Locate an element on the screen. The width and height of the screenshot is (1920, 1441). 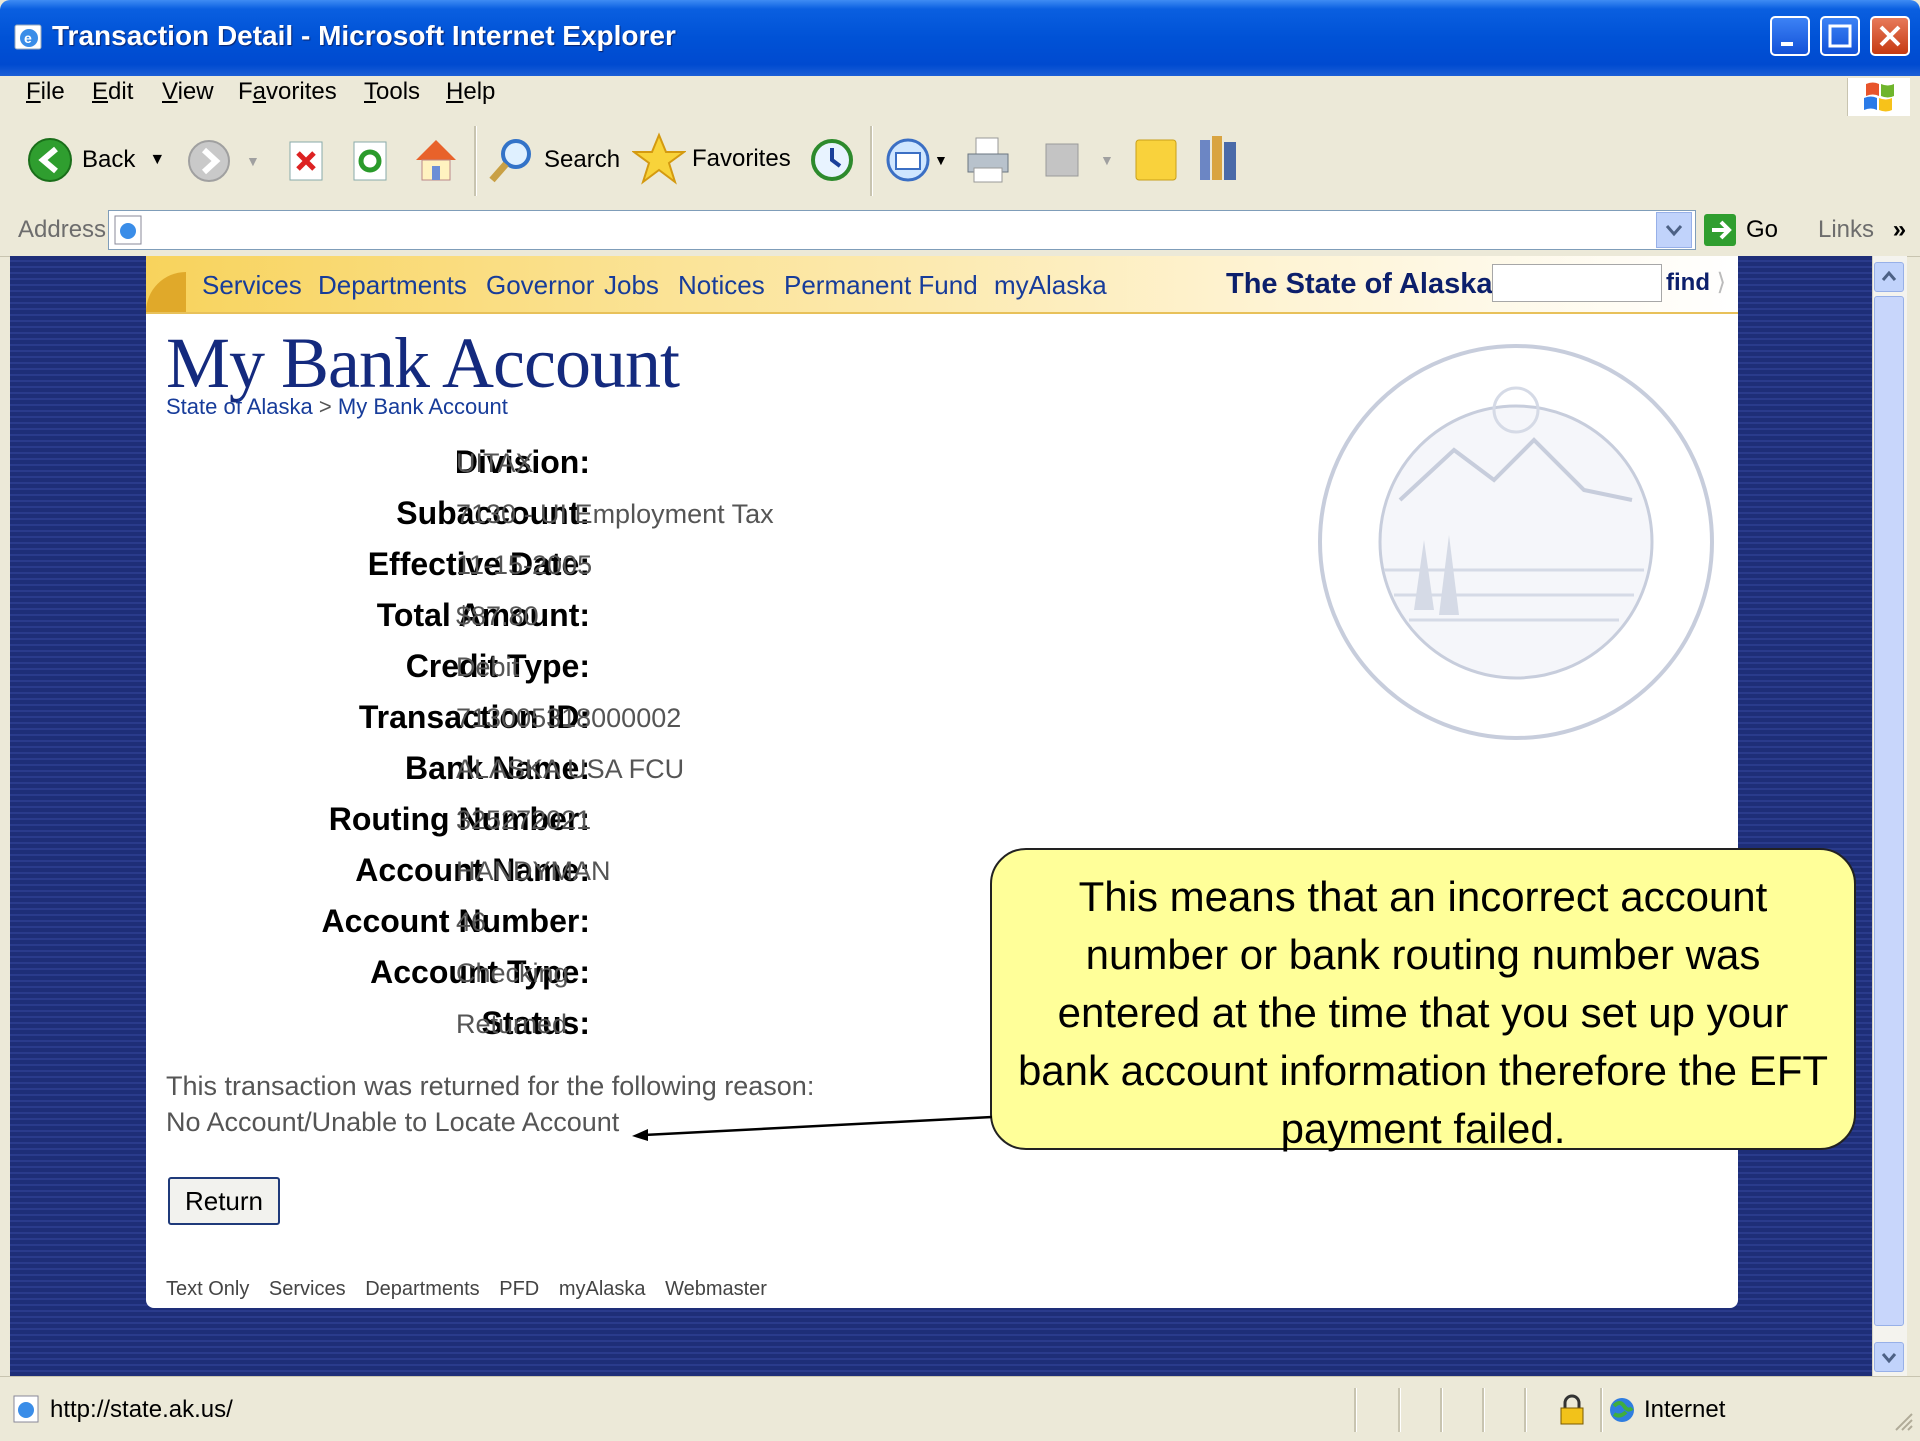
windows-flag-icon is located at coordinates (1879, 97).